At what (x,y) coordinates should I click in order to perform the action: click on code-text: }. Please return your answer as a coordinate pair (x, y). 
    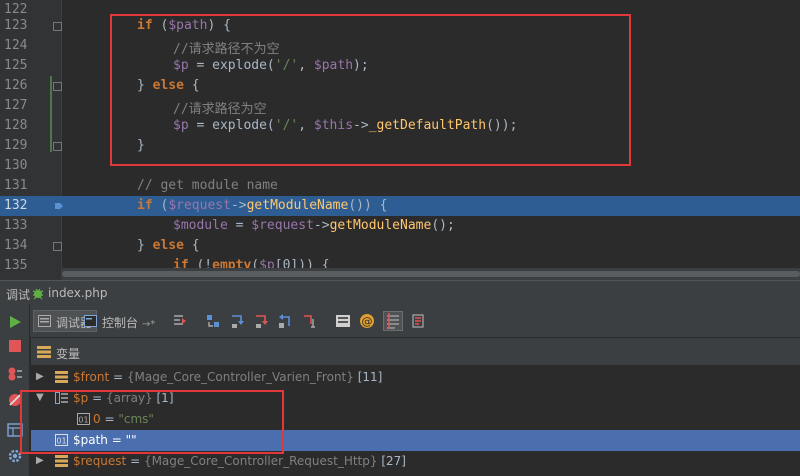
    Looking at the image, I should click on (141, 145).